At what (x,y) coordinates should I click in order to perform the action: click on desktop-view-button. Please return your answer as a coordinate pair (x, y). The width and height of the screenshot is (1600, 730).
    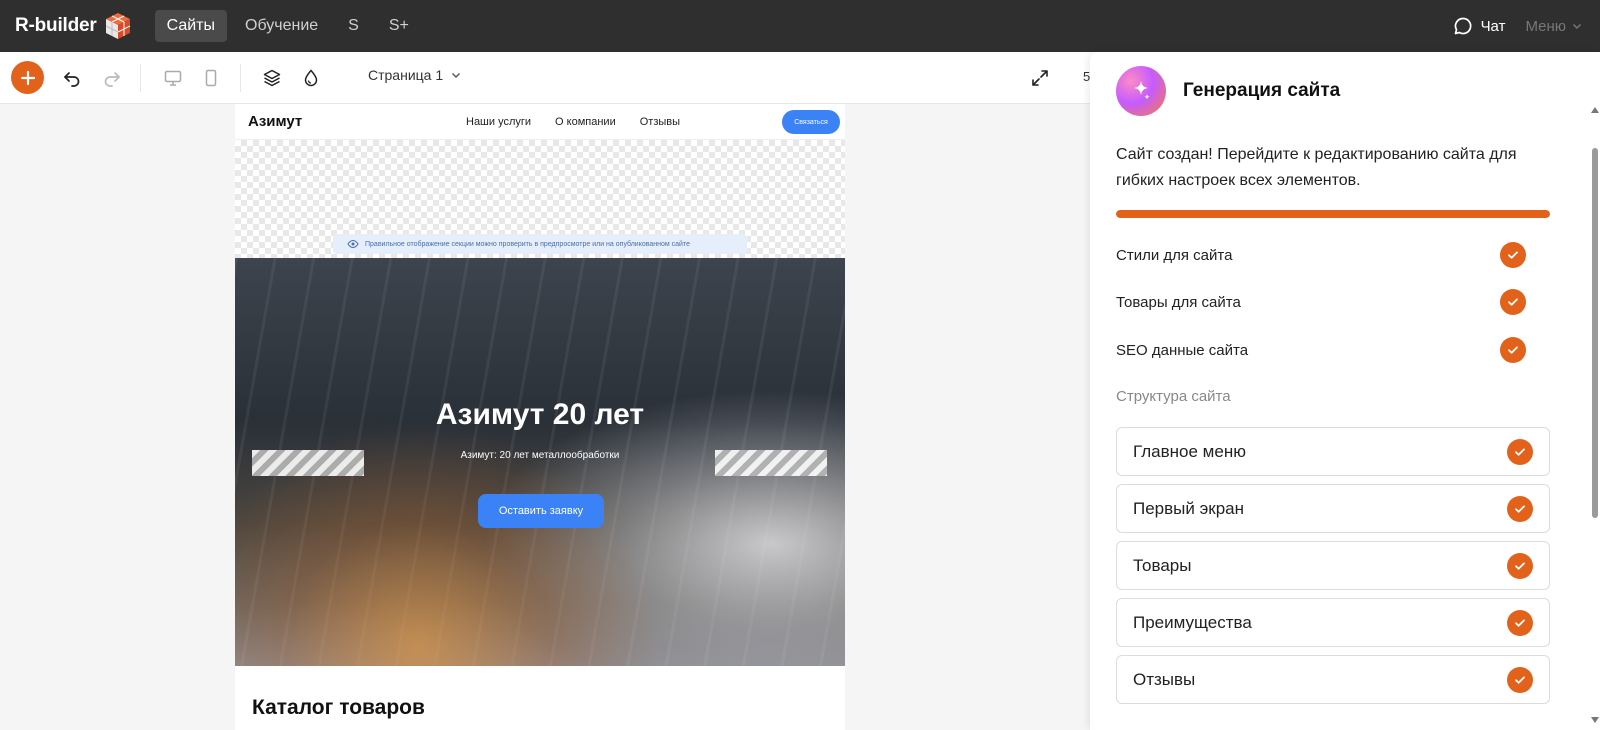
    Looking at the image, I should click on (173, 78).